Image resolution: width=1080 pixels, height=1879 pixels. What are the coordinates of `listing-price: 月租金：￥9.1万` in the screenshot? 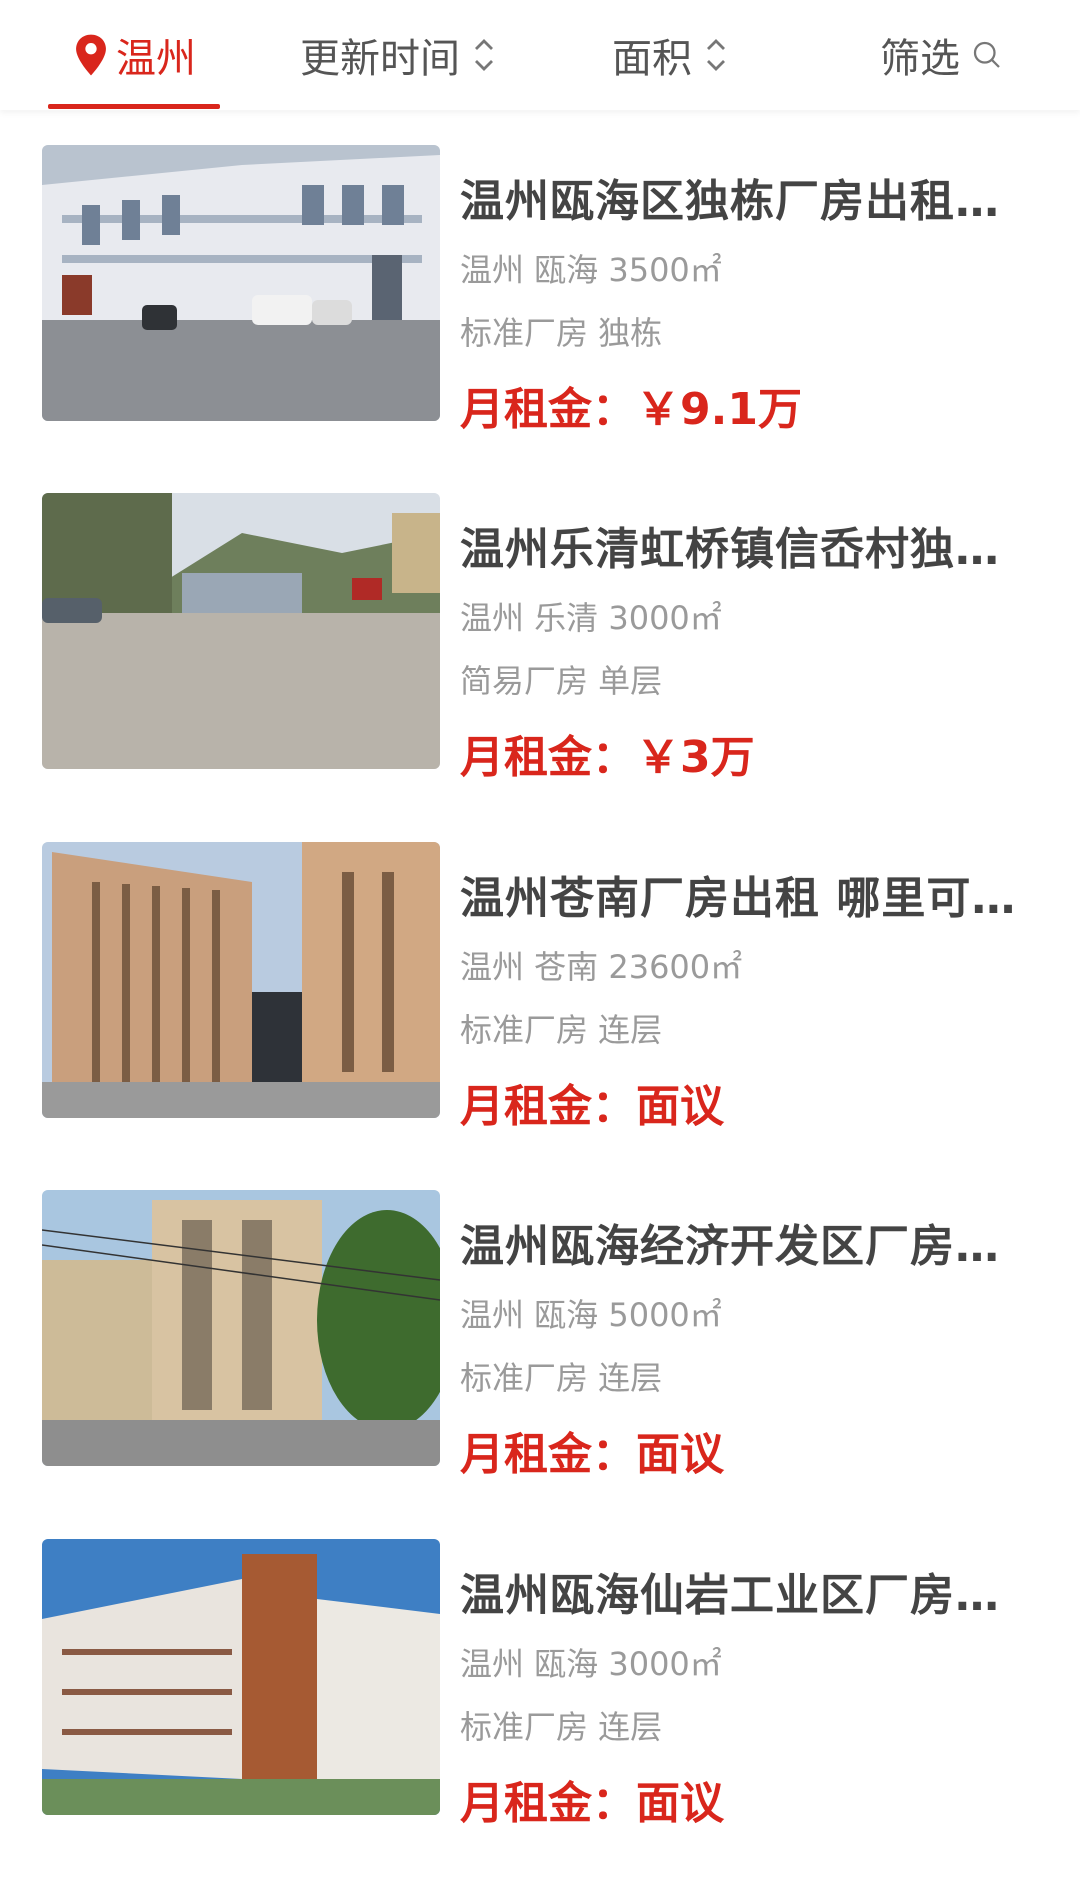 It's located at (631, 405).